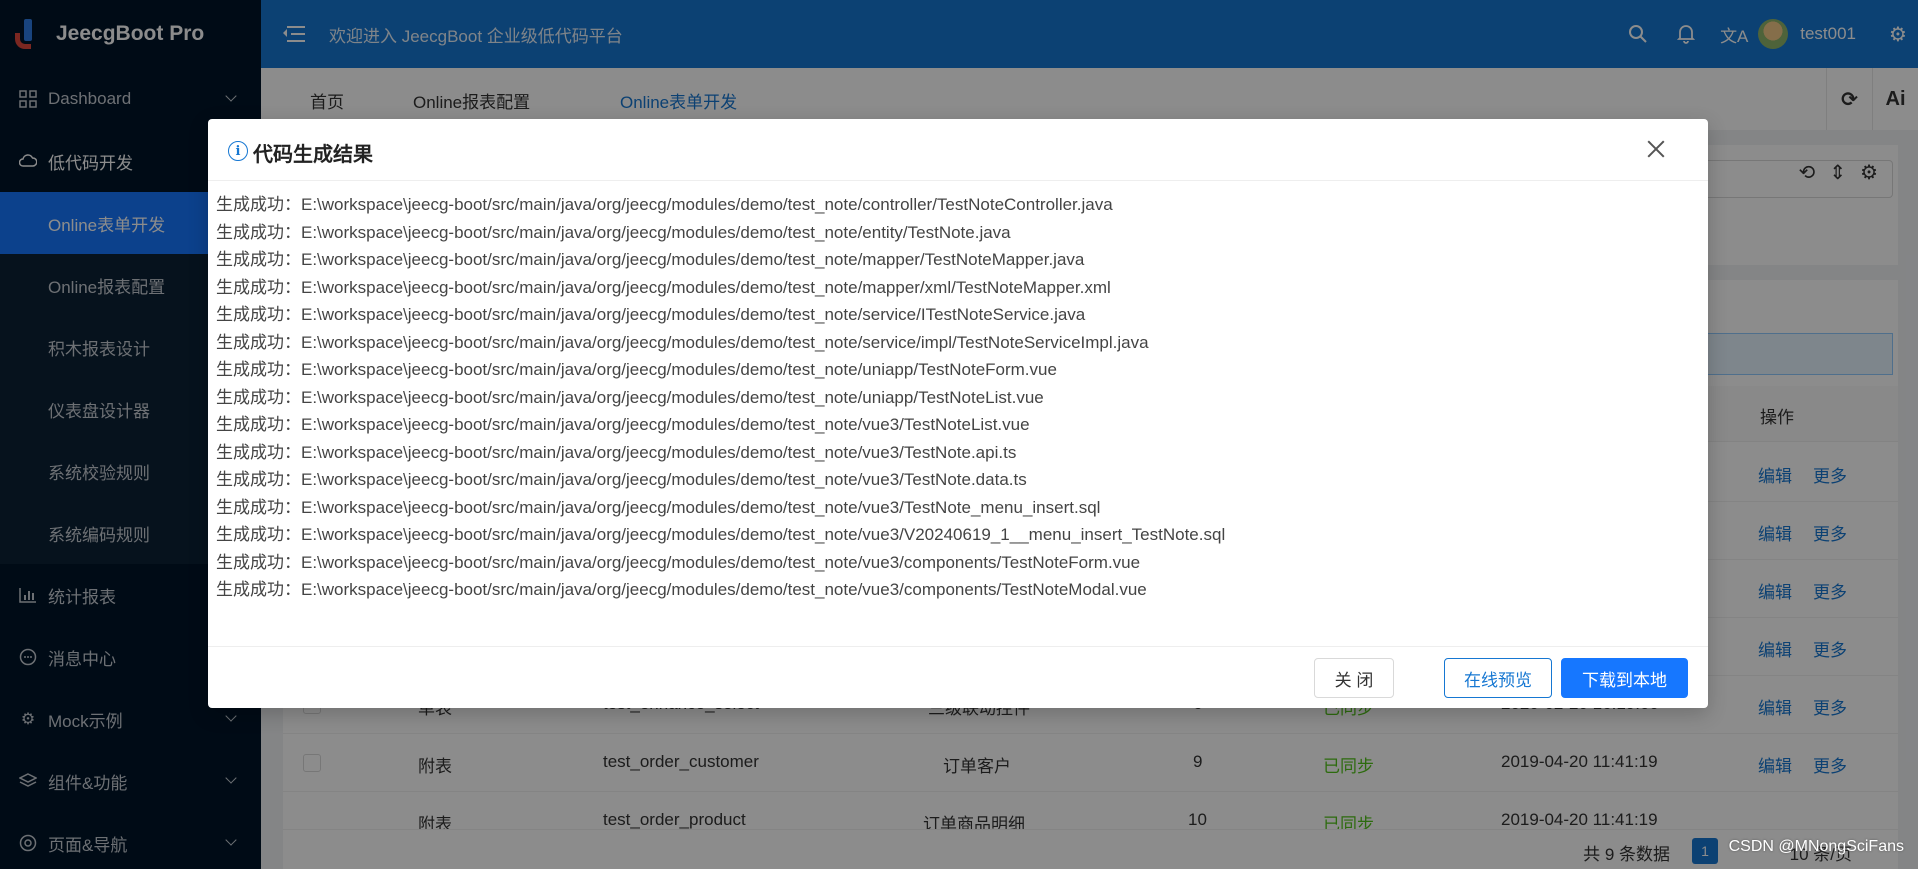  I want to click on online-preview-button: 在线预览, so click(1498, 678).